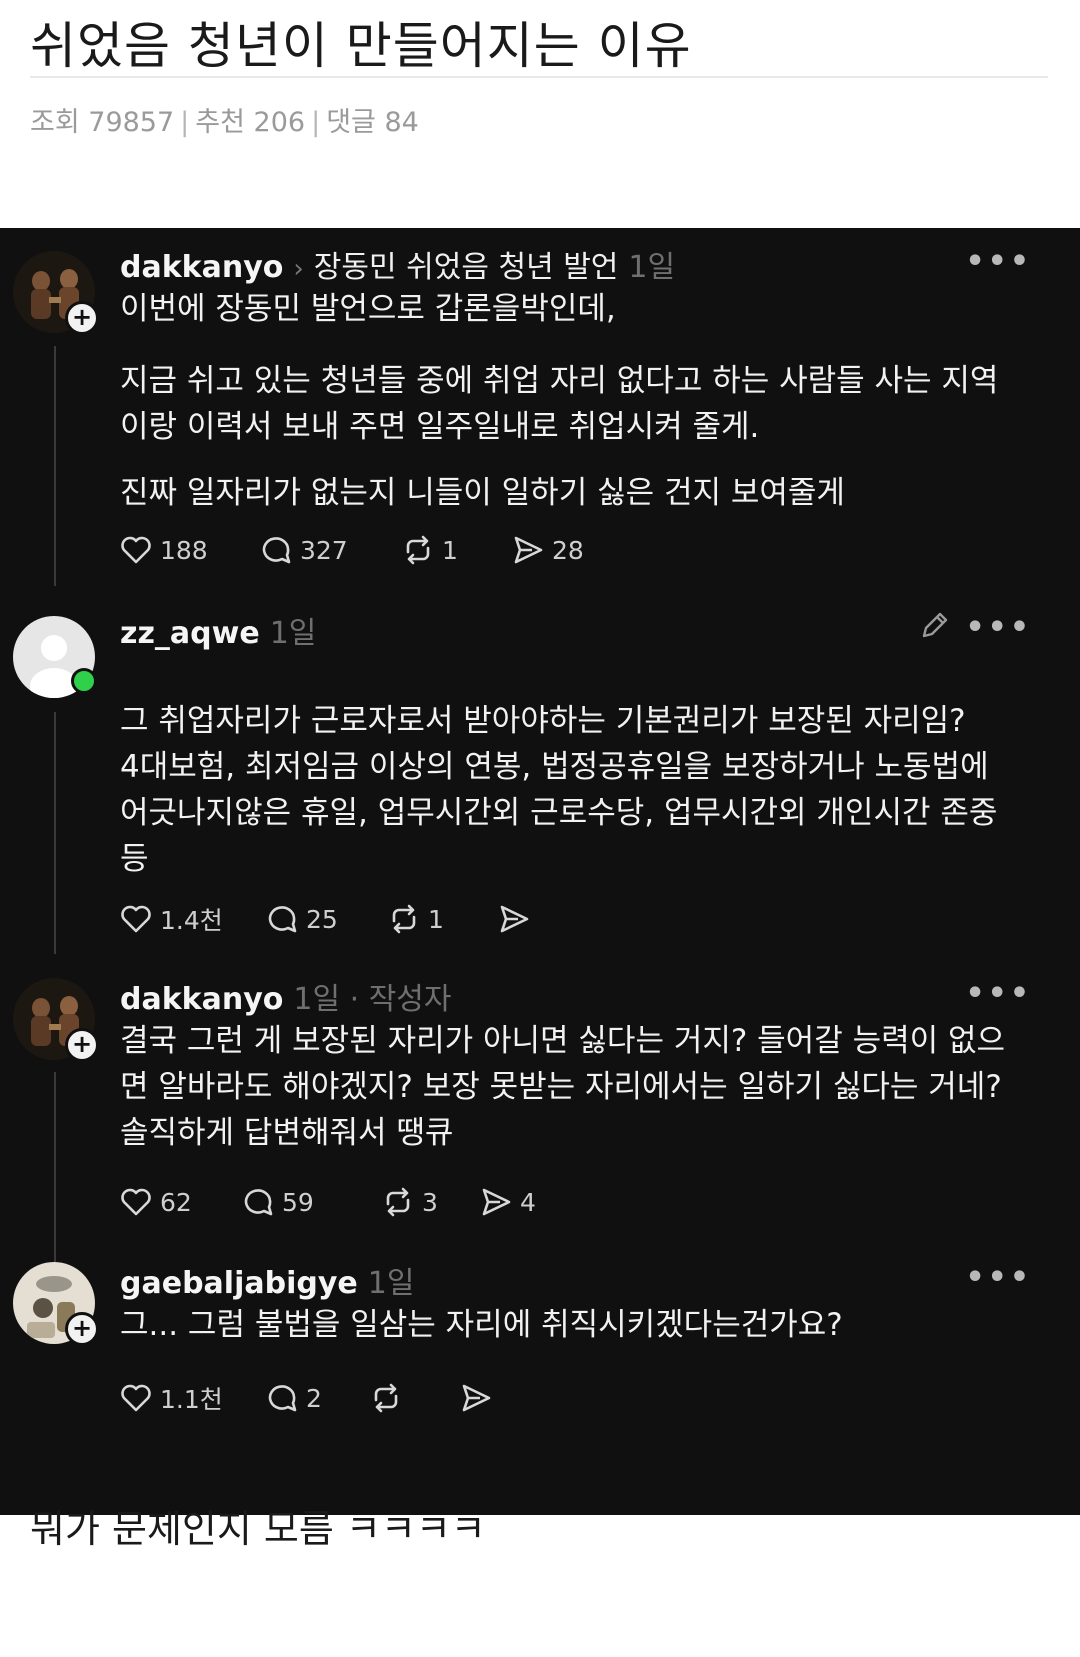 The image size is (1080, 1657). I want to click on reply-target: 장동민 쉬었음 청년 발언, so click(466, 267).